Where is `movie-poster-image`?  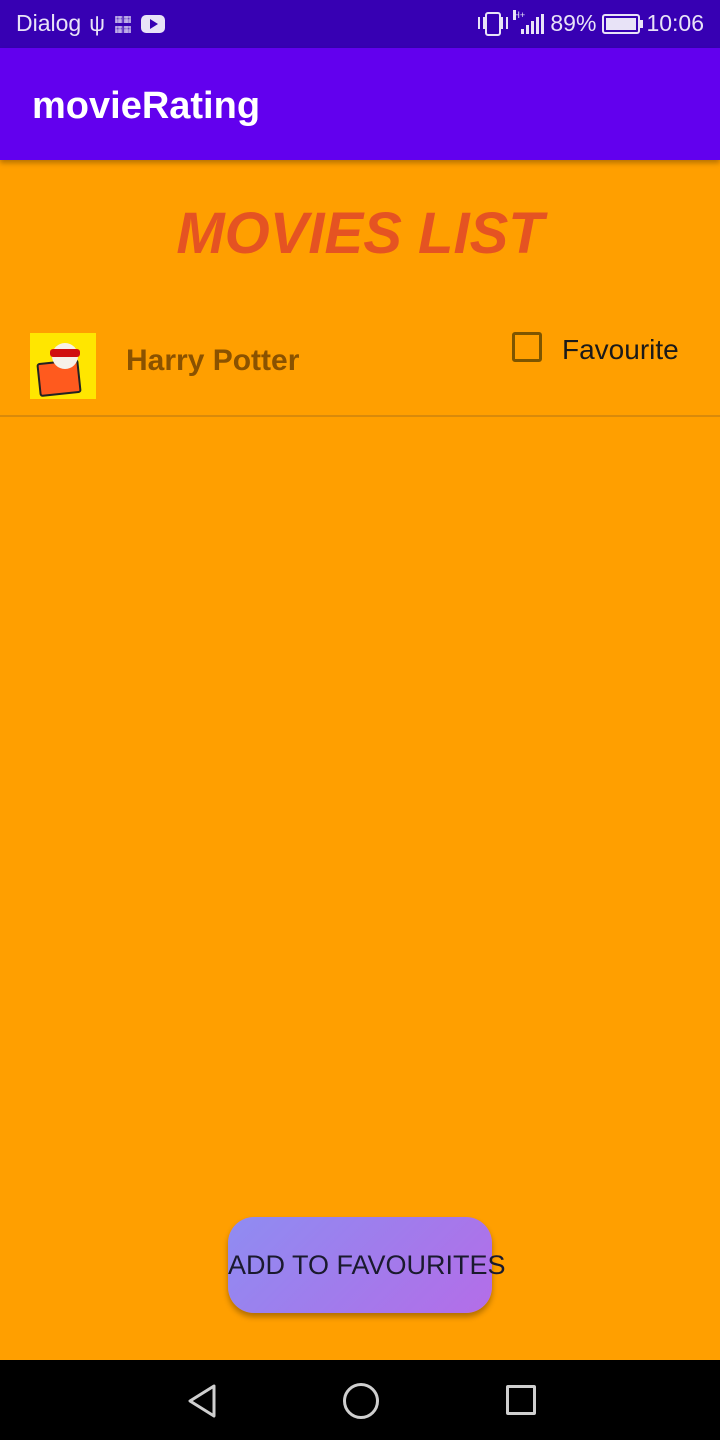 movie-poster-image is located at coordinates (63, 366).